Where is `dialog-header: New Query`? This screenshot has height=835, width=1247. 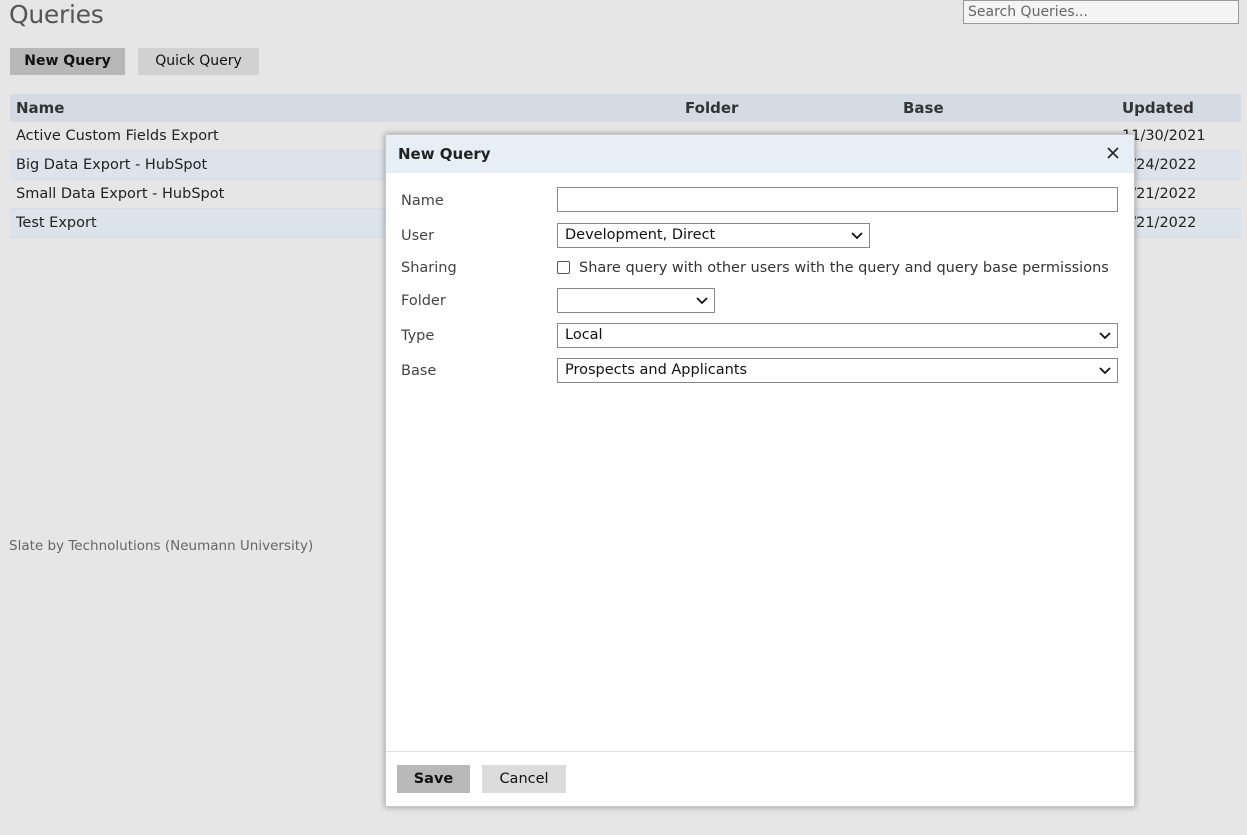
dialog-header: New Query is located at coordinates (760, 154).